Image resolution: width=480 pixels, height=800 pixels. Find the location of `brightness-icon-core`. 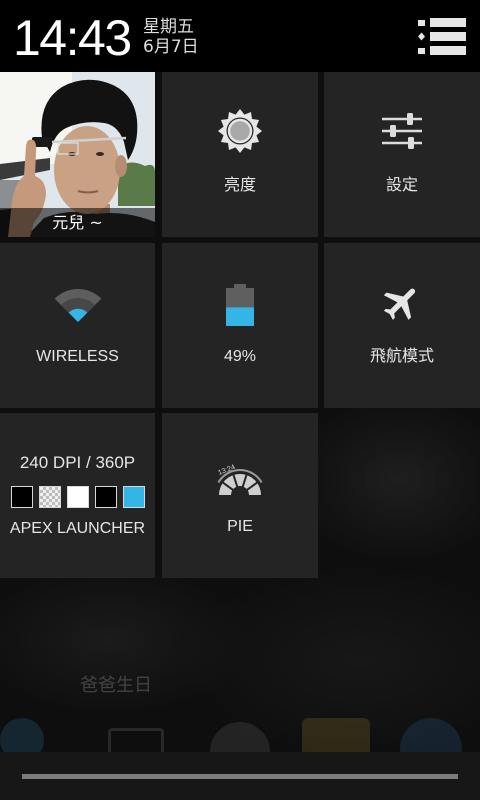

brightness-icon-core is located at coordinates (240, 131).